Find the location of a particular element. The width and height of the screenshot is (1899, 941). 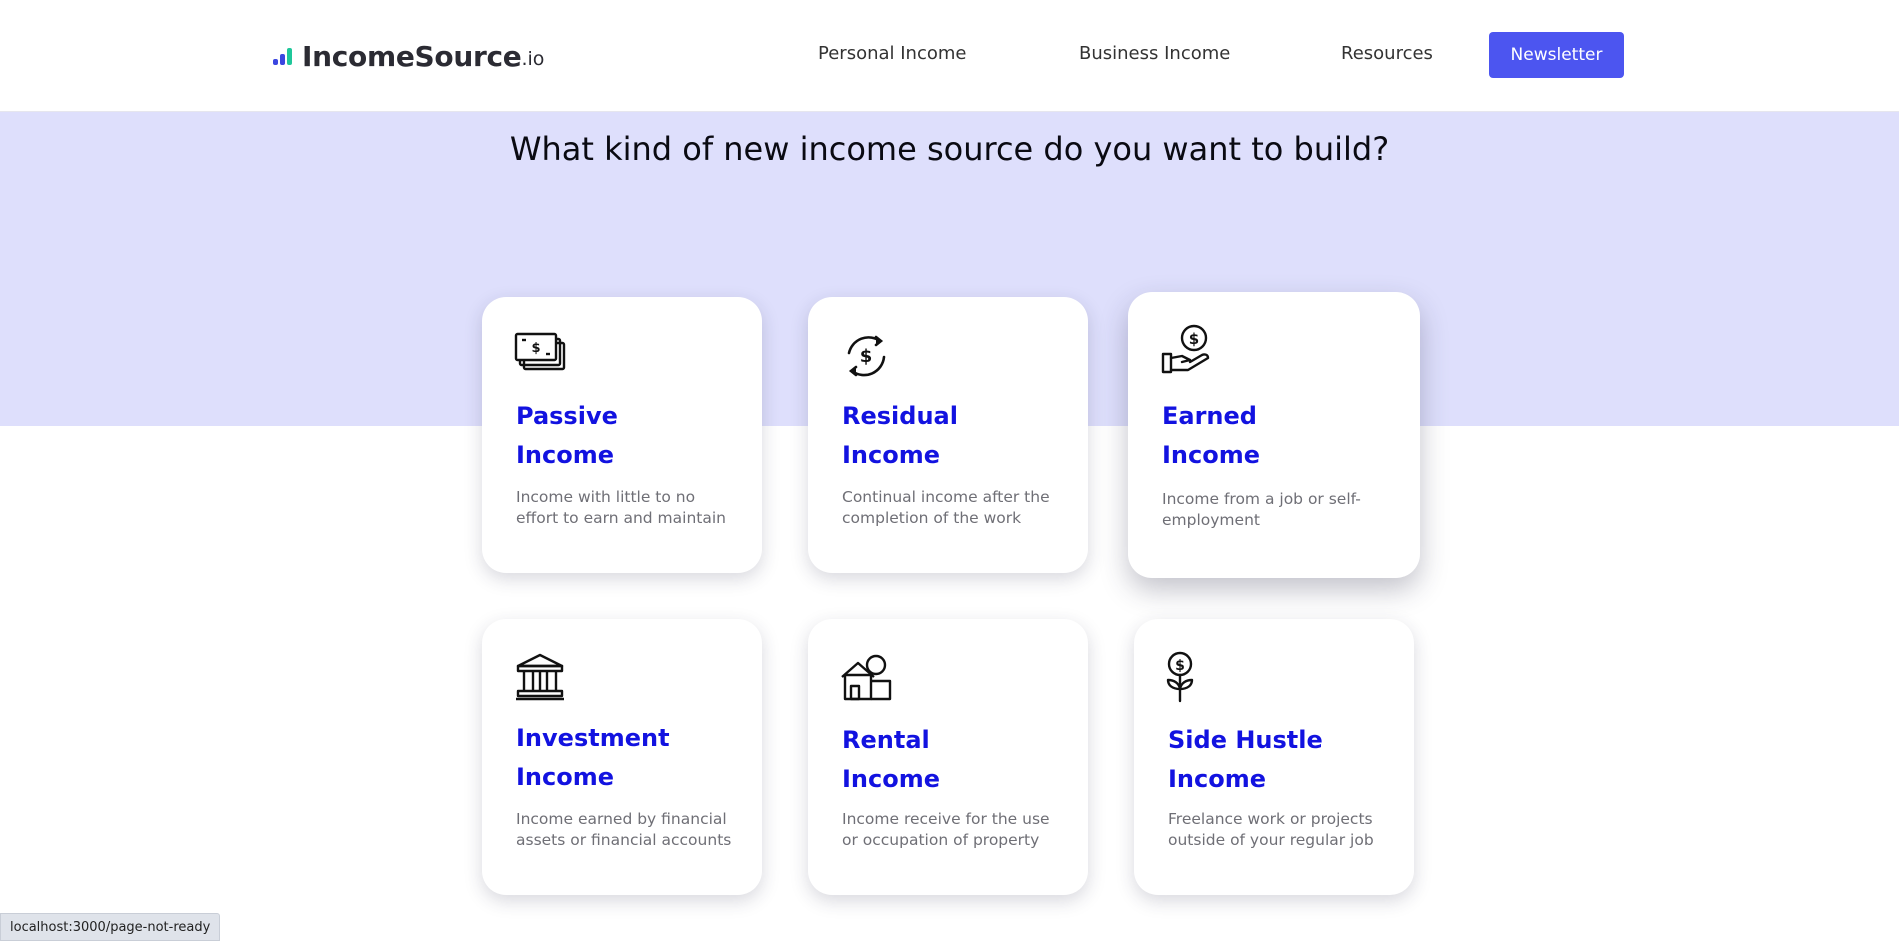

money-plant-icon: $ is located at coordinates (1180, 677).